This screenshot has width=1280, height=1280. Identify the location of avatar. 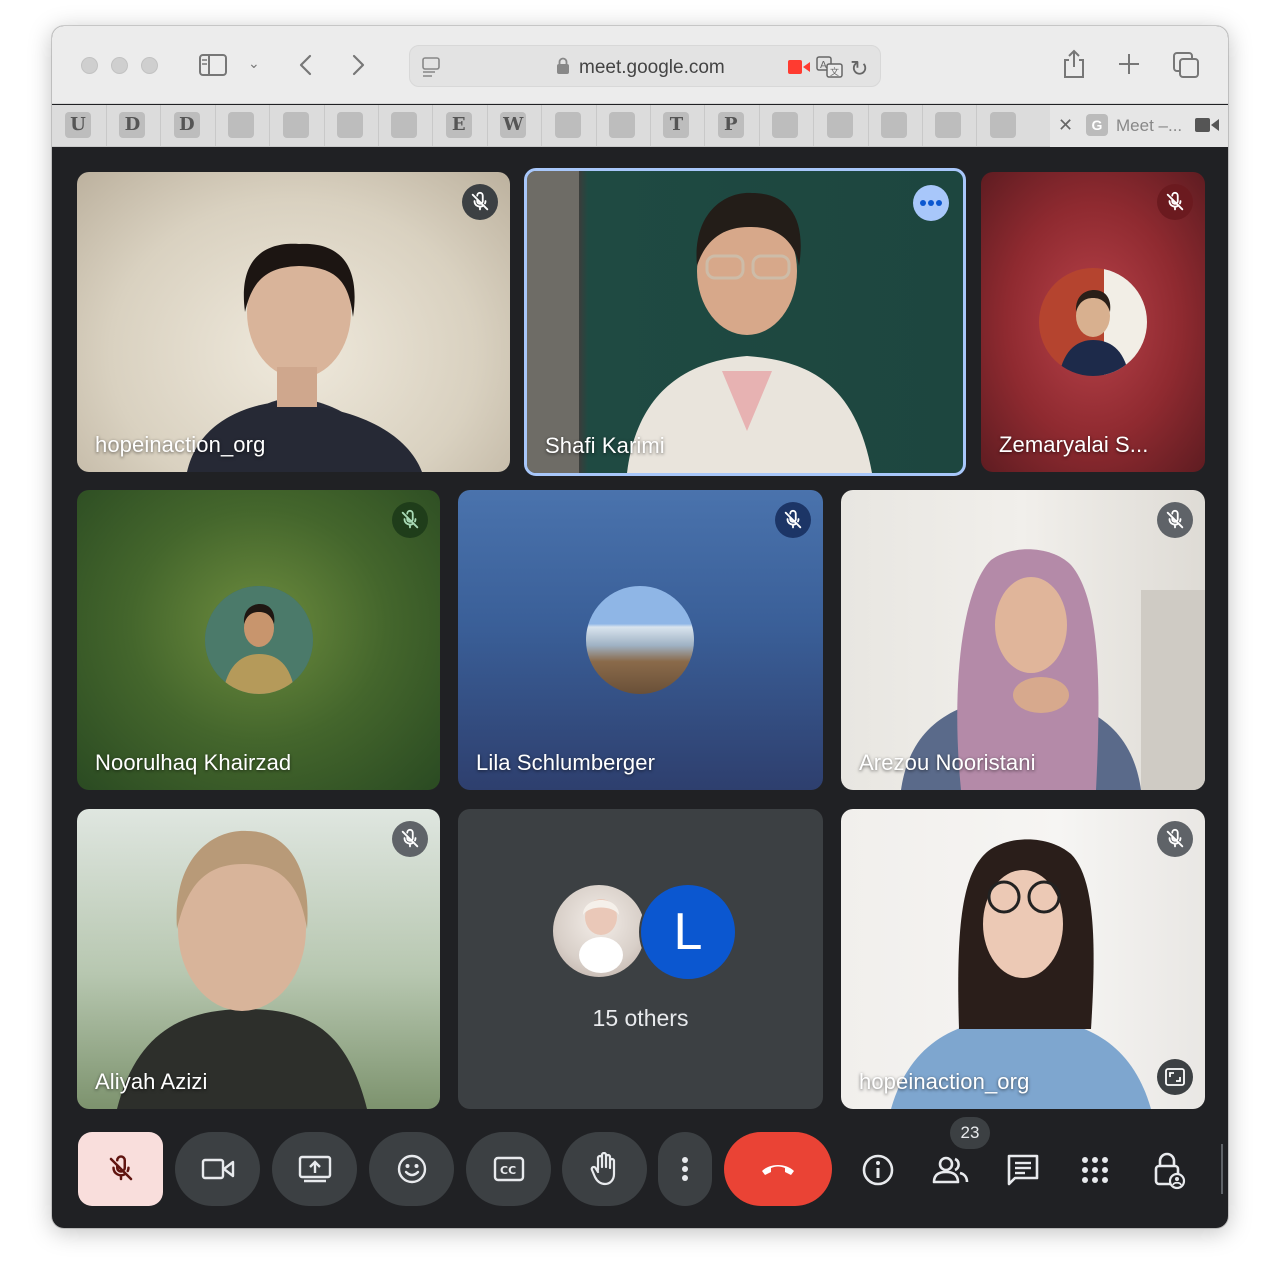
(640, 640).